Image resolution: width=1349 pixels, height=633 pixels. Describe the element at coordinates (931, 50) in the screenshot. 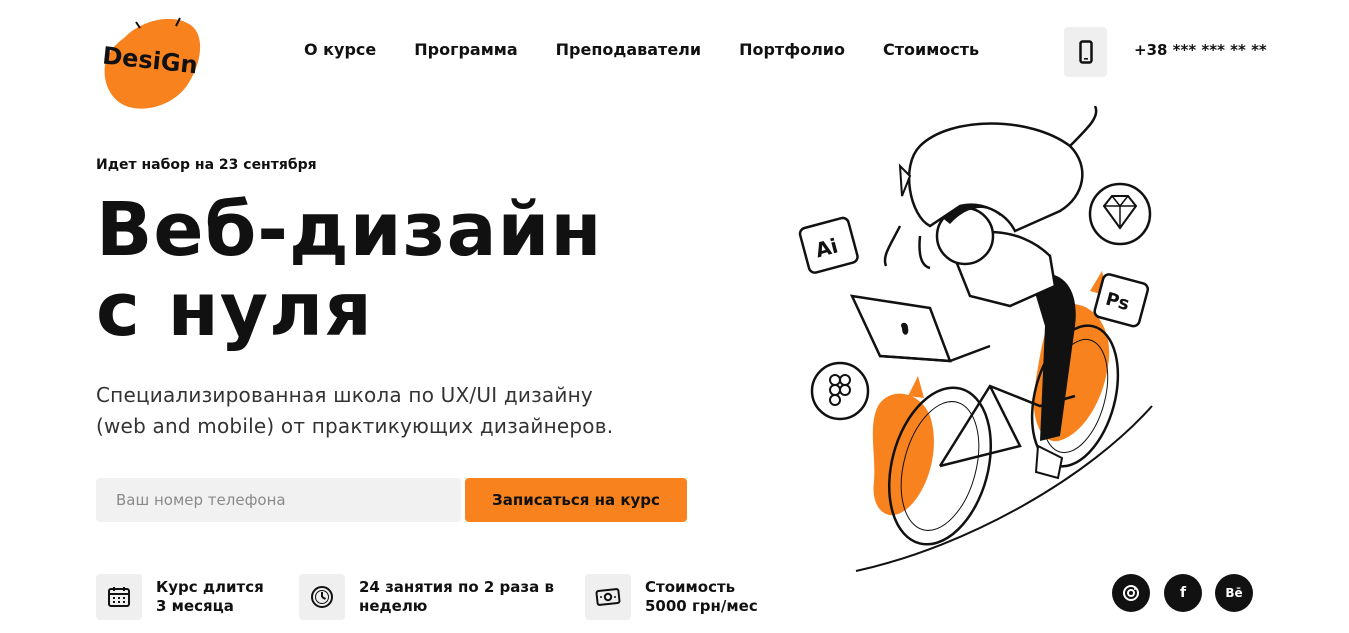

I see `nav-item-price: Стоимость` at that location.